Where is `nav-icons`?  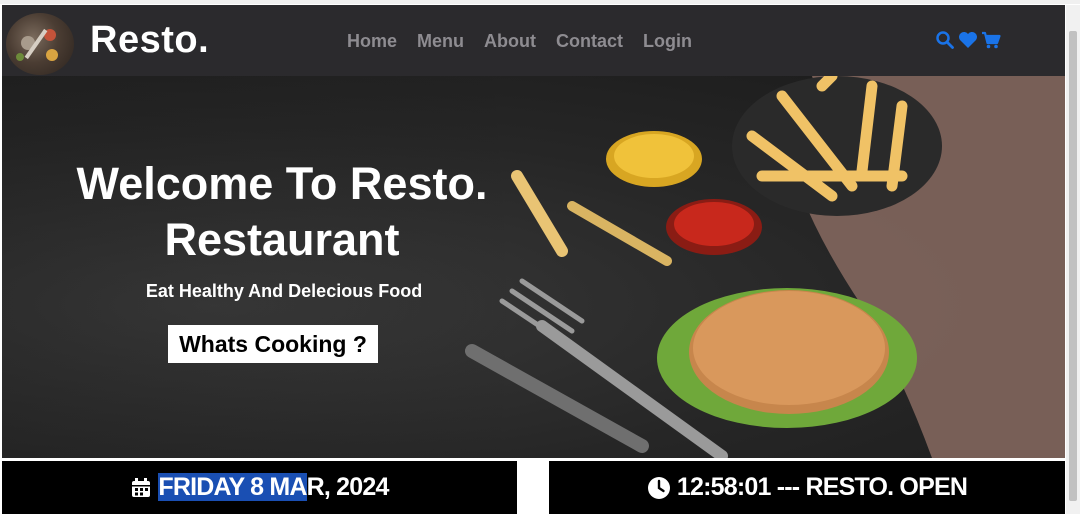
nav-icons is located at coordinates (968, 40).